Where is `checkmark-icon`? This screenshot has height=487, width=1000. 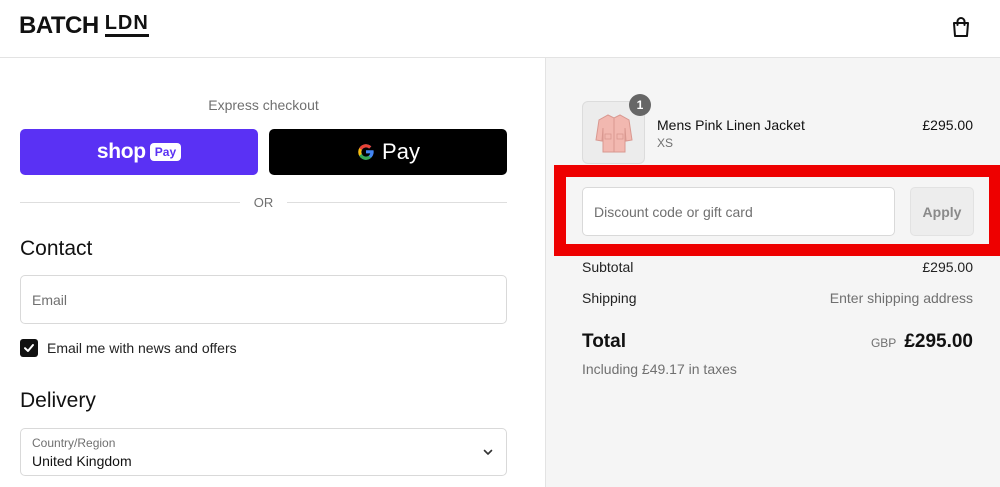 checkmark-icon is located at coordinates (29, 348).